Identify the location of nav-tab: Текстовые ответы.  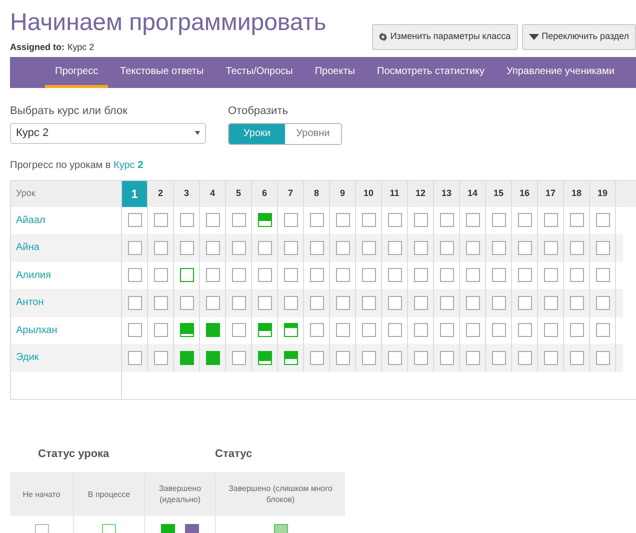
(162, 72).